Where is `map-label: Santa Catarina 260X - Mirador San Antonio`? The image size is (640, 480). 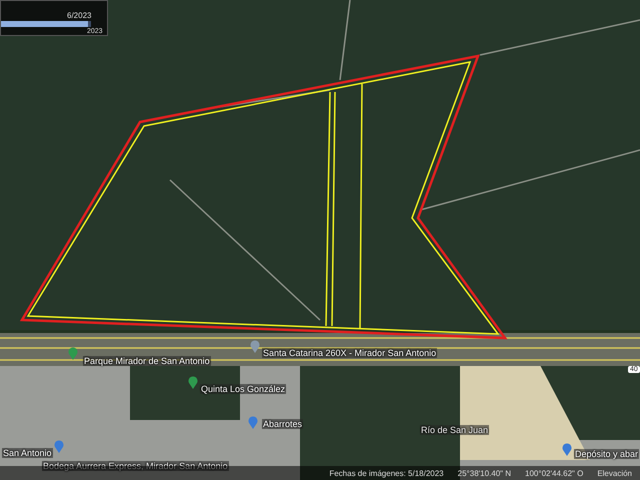 map-label: Santa Catarina 260X - Mirador San Antonio is located at coordinates (350, 353).